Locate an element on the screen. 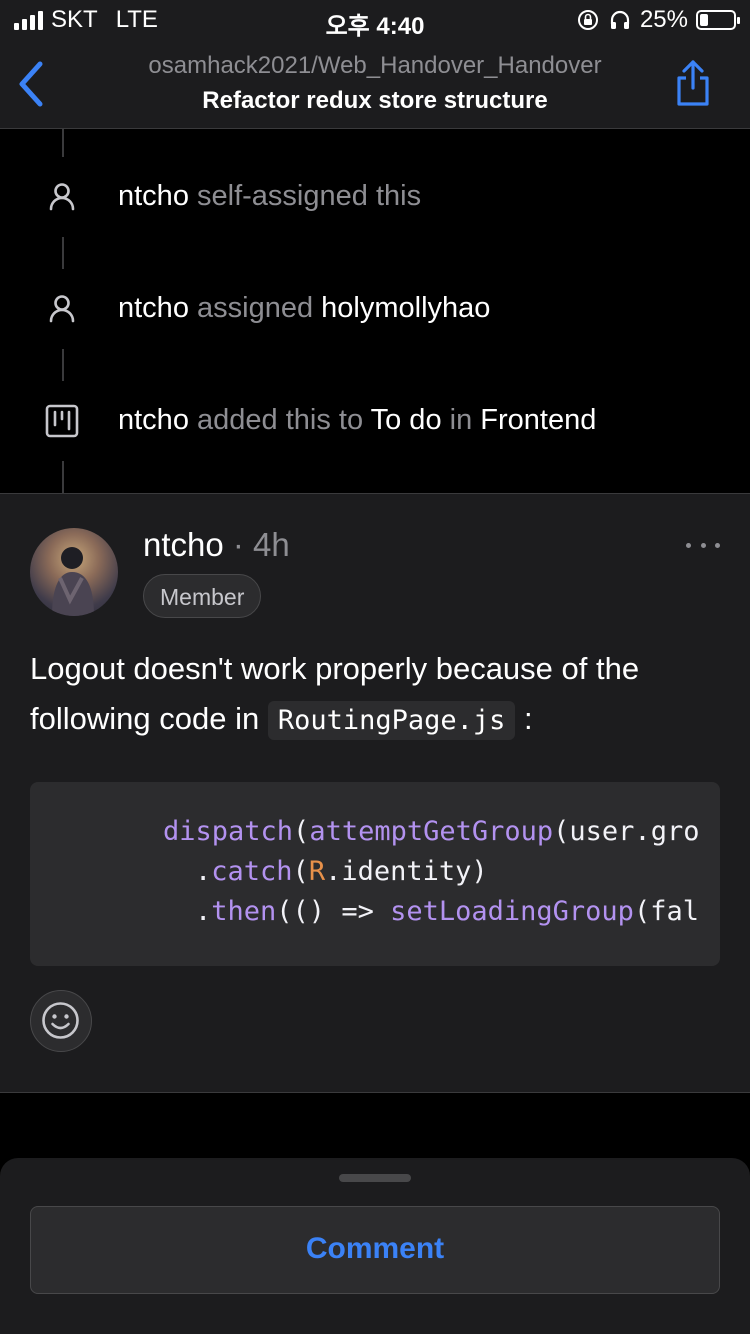 The image size is (750, 1334). status-bar: SKT LTE 오후 4:40 25% is located at coordinates (375, 20).